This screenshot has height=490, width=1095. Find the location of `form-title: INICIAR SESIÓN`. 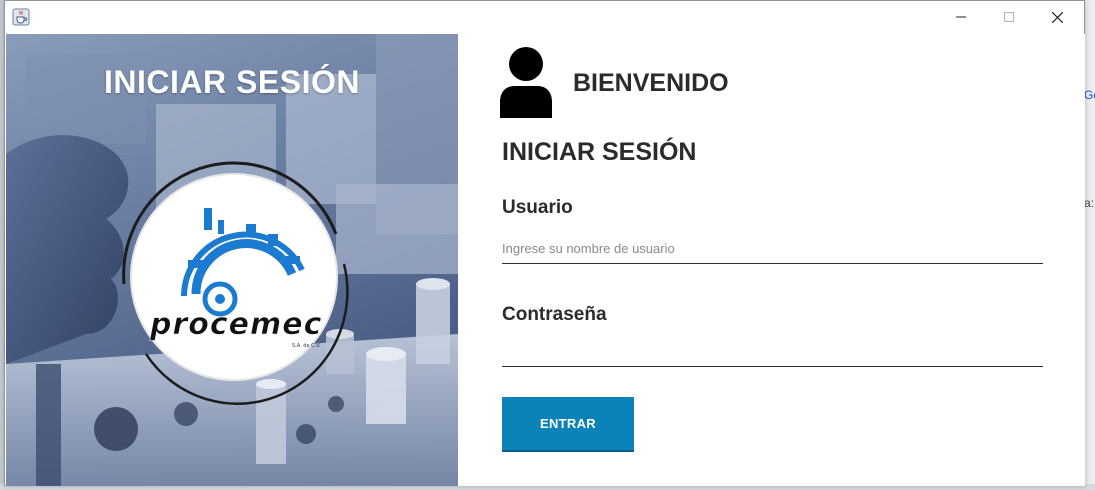

form-title: INICIAR SESIÓN is located at coordinates (599, 152).